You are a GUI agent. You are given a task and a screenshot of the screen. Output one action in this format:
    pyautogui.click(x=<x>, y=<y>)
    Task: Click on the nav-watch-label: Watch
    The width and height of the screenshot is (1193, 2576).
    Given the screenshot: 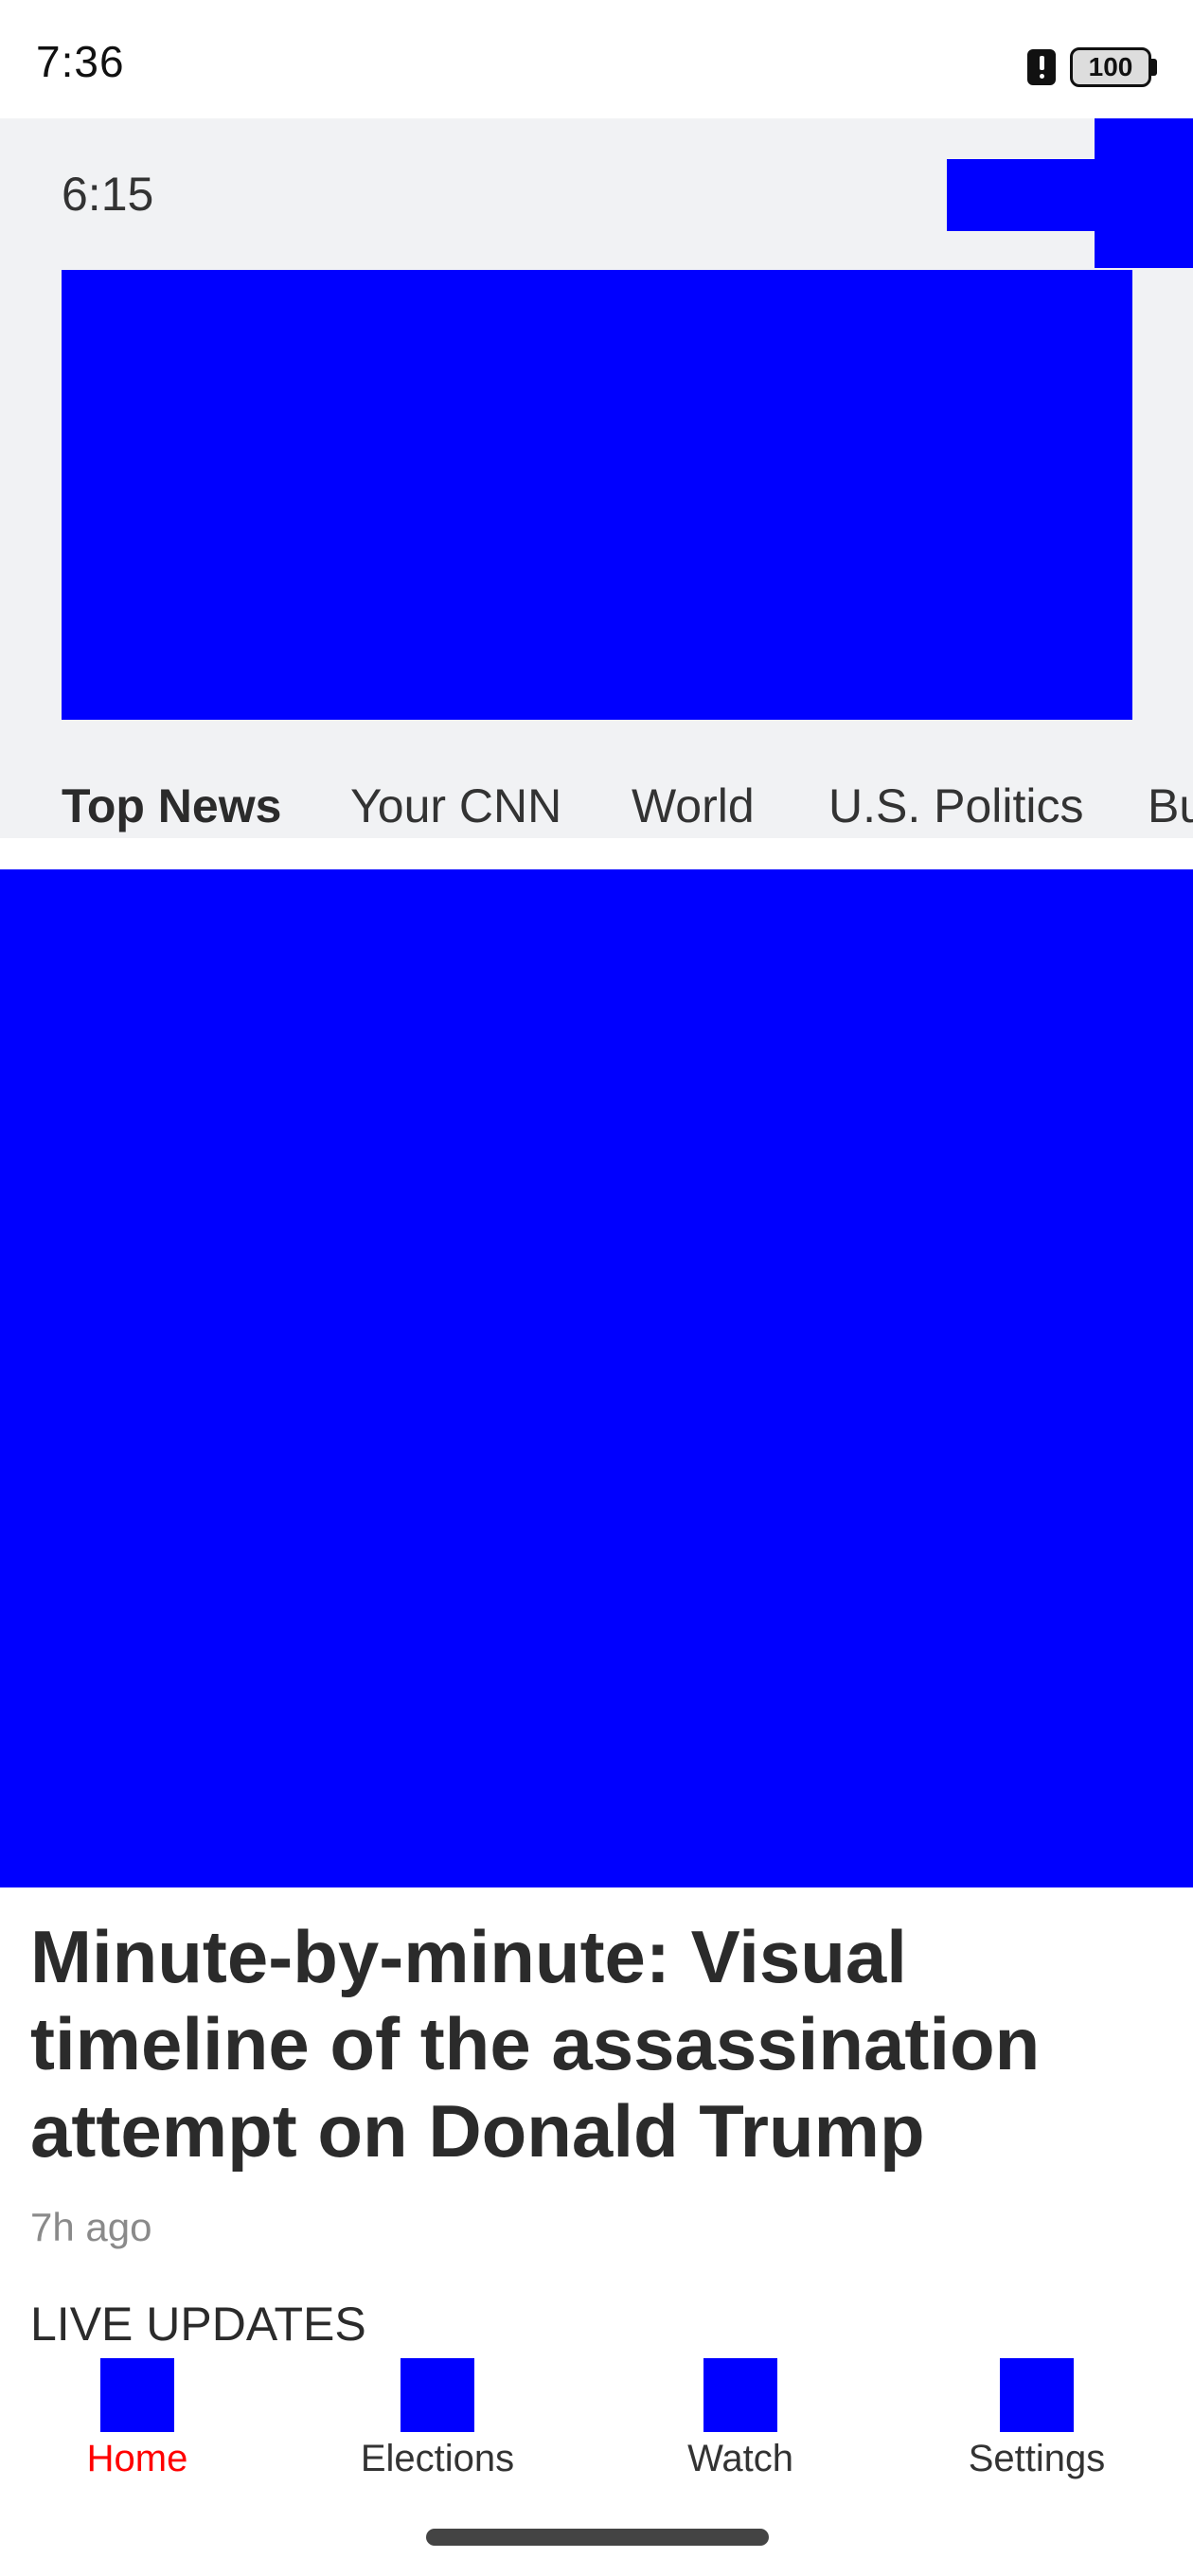 What is the action you would take?
    pyautogui.click(x=740, y=2458)
    